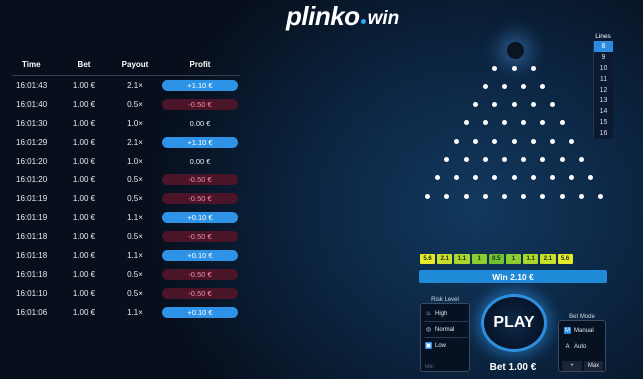 This screenshot has height=379, width=643. I want to click on risk-option-high: ♨ High, so click(436, 314).